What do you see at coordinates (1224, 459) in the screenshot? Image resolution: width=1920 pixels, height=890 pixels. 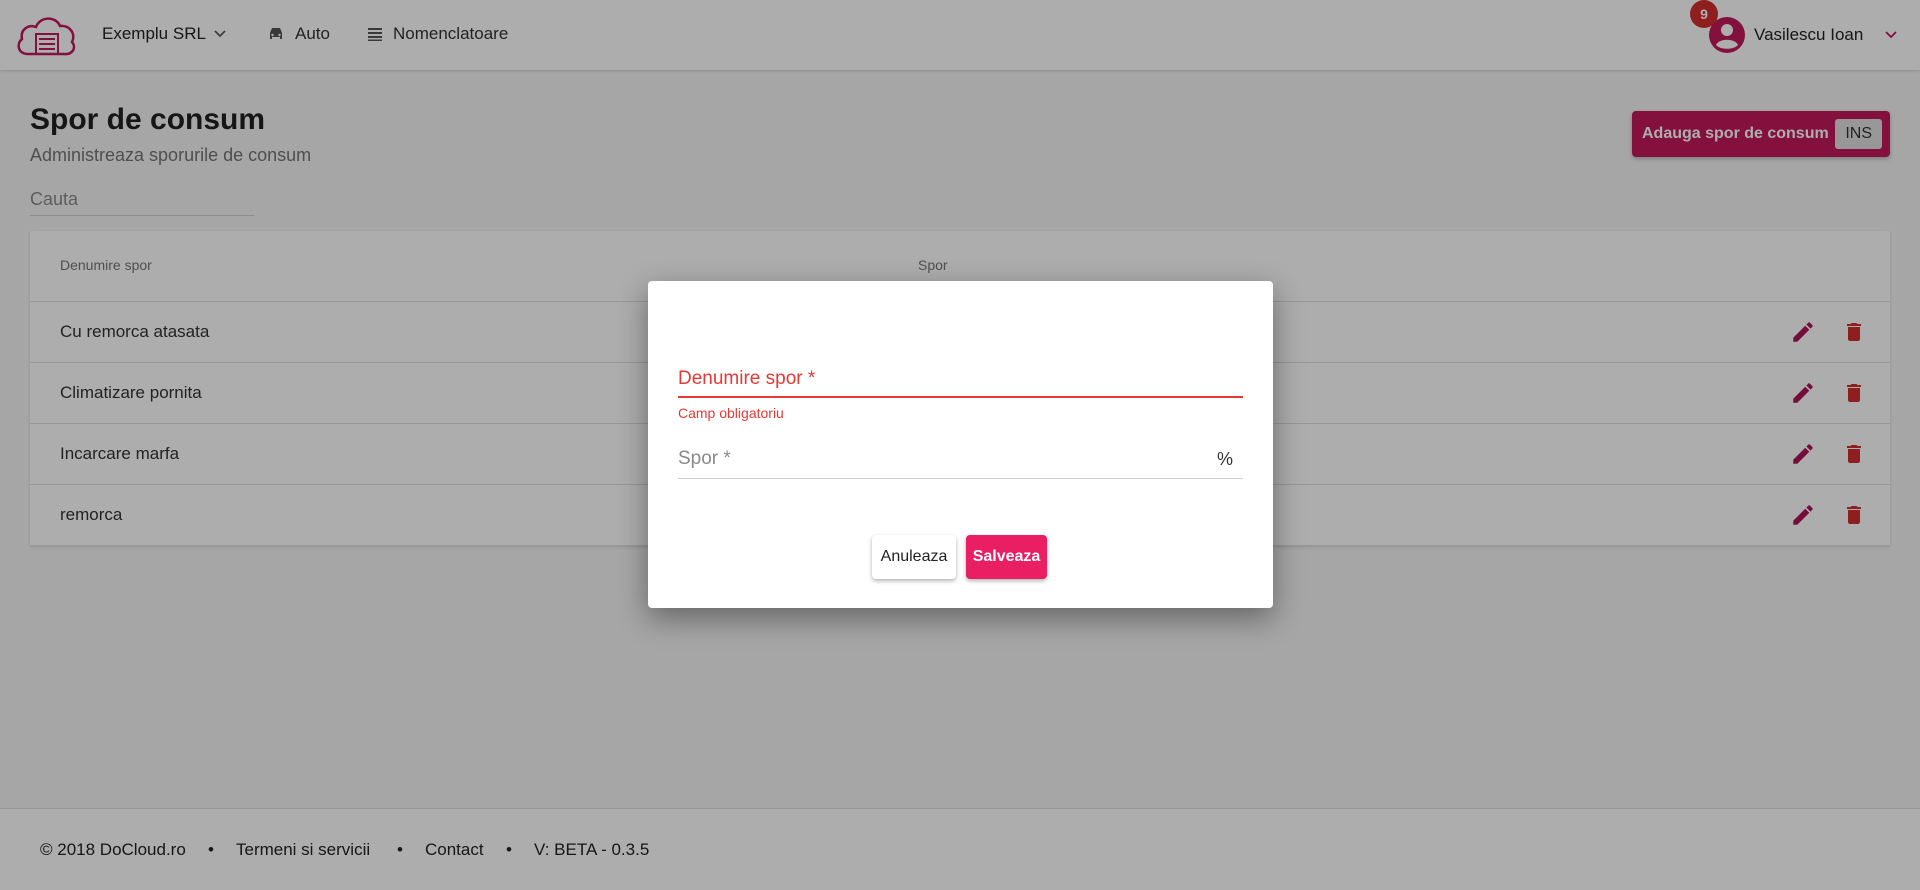 I see `percent-suffix: %` at bounding box center [1224, 459].